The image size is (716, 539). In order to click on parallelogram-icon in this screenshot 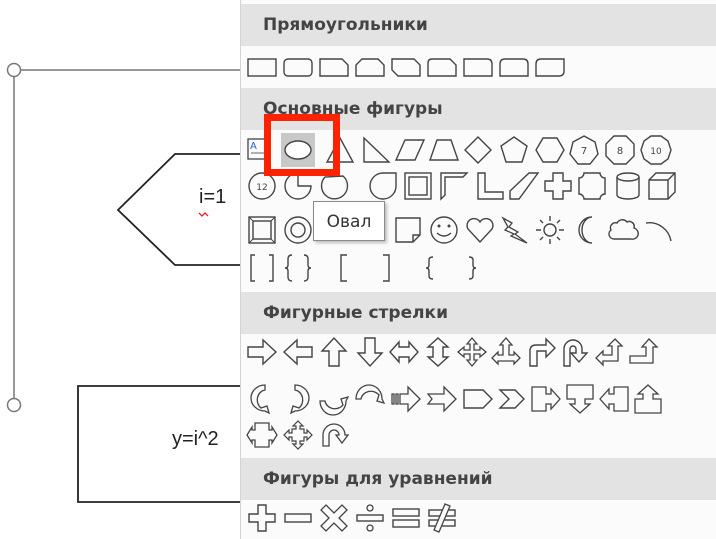, I will do `click(410, 150)`.